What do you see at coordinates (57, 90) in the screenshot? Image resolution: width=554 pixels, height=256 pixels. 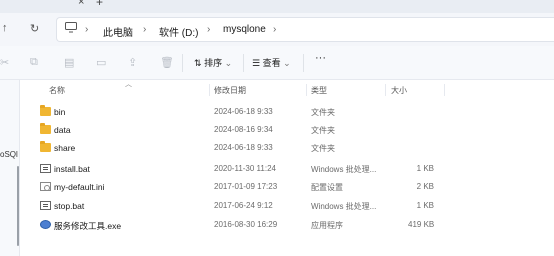 I see `column-header-name: 名称` at bounding box center [57, 90].